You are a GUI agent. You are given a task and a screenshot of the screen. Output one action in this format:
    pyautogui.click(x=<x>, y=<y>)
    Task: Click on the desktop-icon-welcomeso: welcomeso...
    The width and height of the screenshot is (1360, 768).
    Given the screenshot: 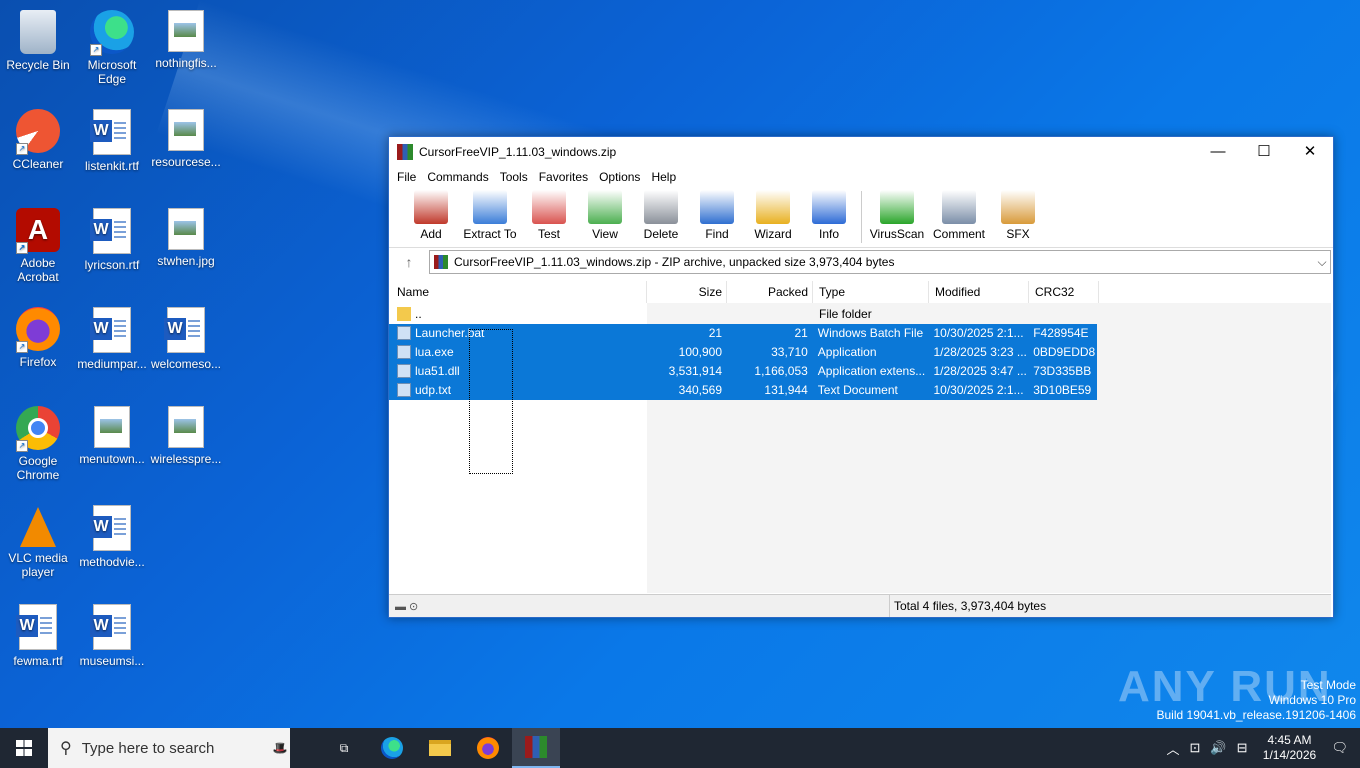 What is the action you would take?
    pyautogui.click(x=186, y=336)
    